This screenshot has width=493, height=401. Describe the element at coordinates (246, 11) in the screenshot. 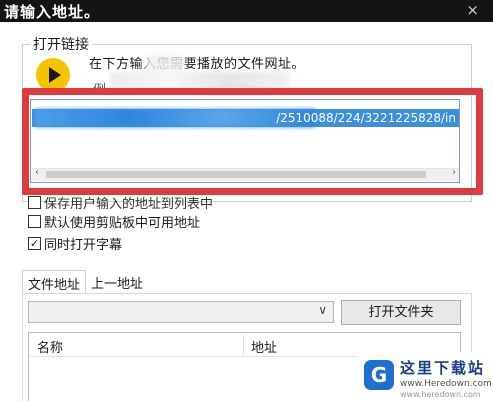

I see `title-bar: 请输入地址。 ×` at that location.